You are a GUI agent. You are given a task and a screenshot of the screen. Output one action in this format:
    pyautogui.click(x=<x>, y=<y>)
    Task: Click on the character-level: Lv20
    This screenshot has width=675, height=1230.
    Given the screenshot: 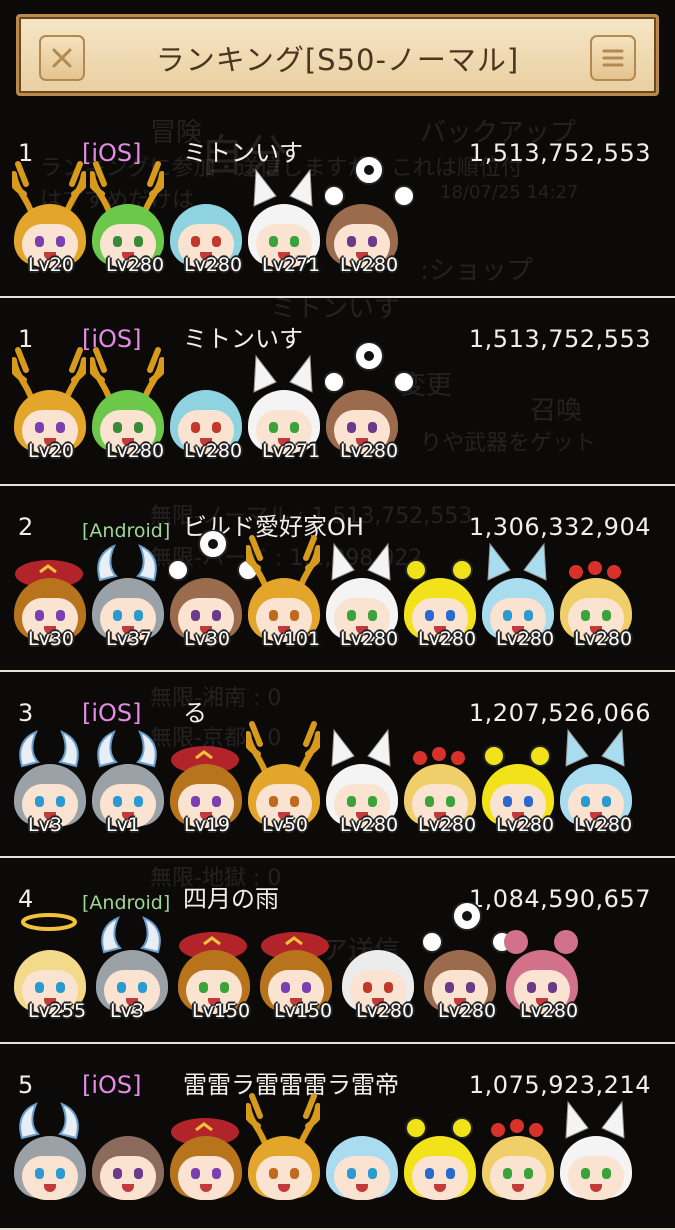 What is the action you would take?
    pyautogui.click(x=51, y=265)
    